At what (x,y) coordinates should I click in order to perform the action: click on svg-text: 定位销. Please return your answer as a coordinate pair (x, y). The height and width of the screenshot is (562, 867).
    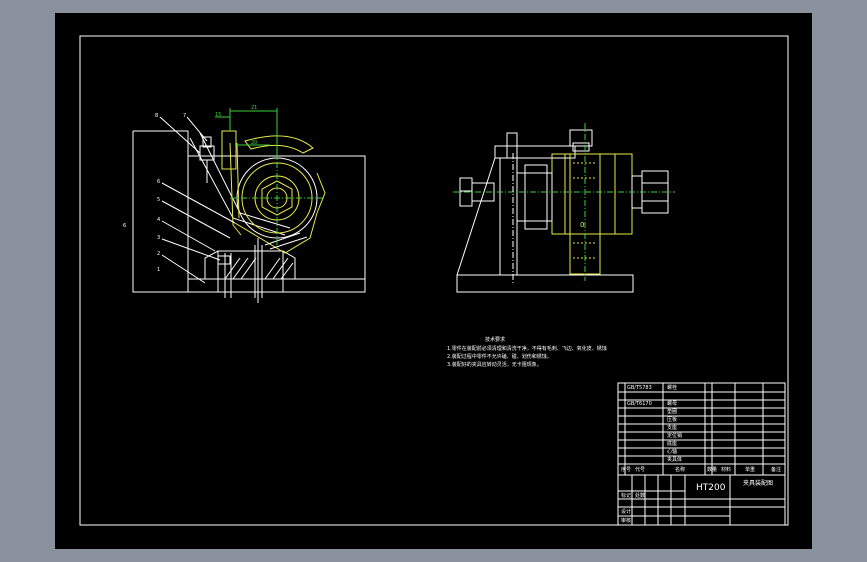
    Looking at the image, I should click on (674, 435).